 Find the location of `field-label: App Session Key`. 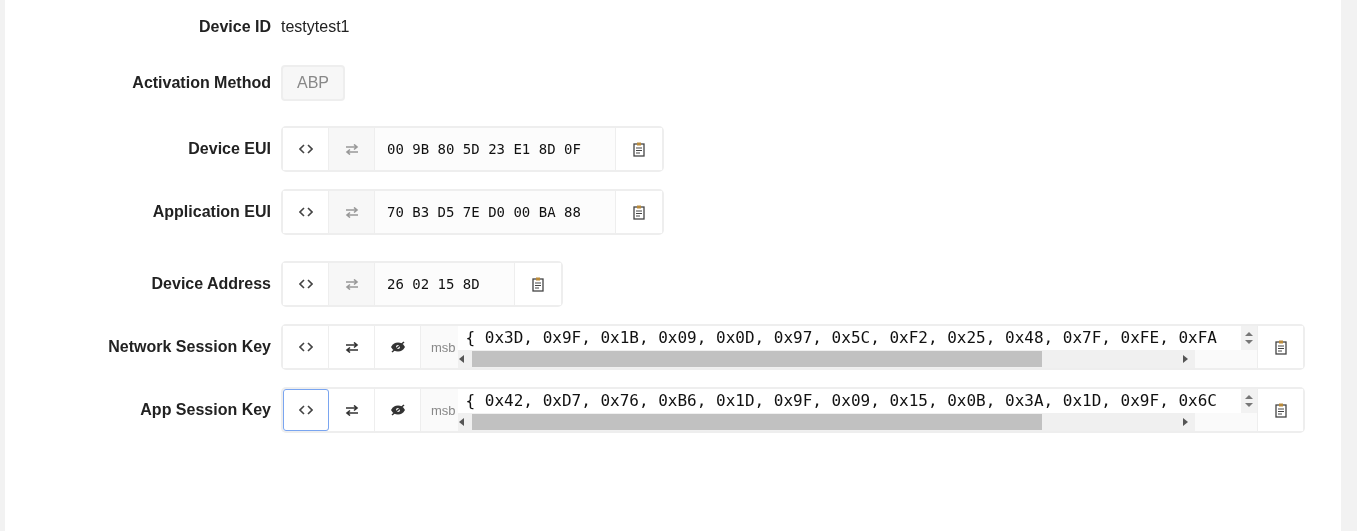

field-label: App Session Key is located at coordinates (205, 410).